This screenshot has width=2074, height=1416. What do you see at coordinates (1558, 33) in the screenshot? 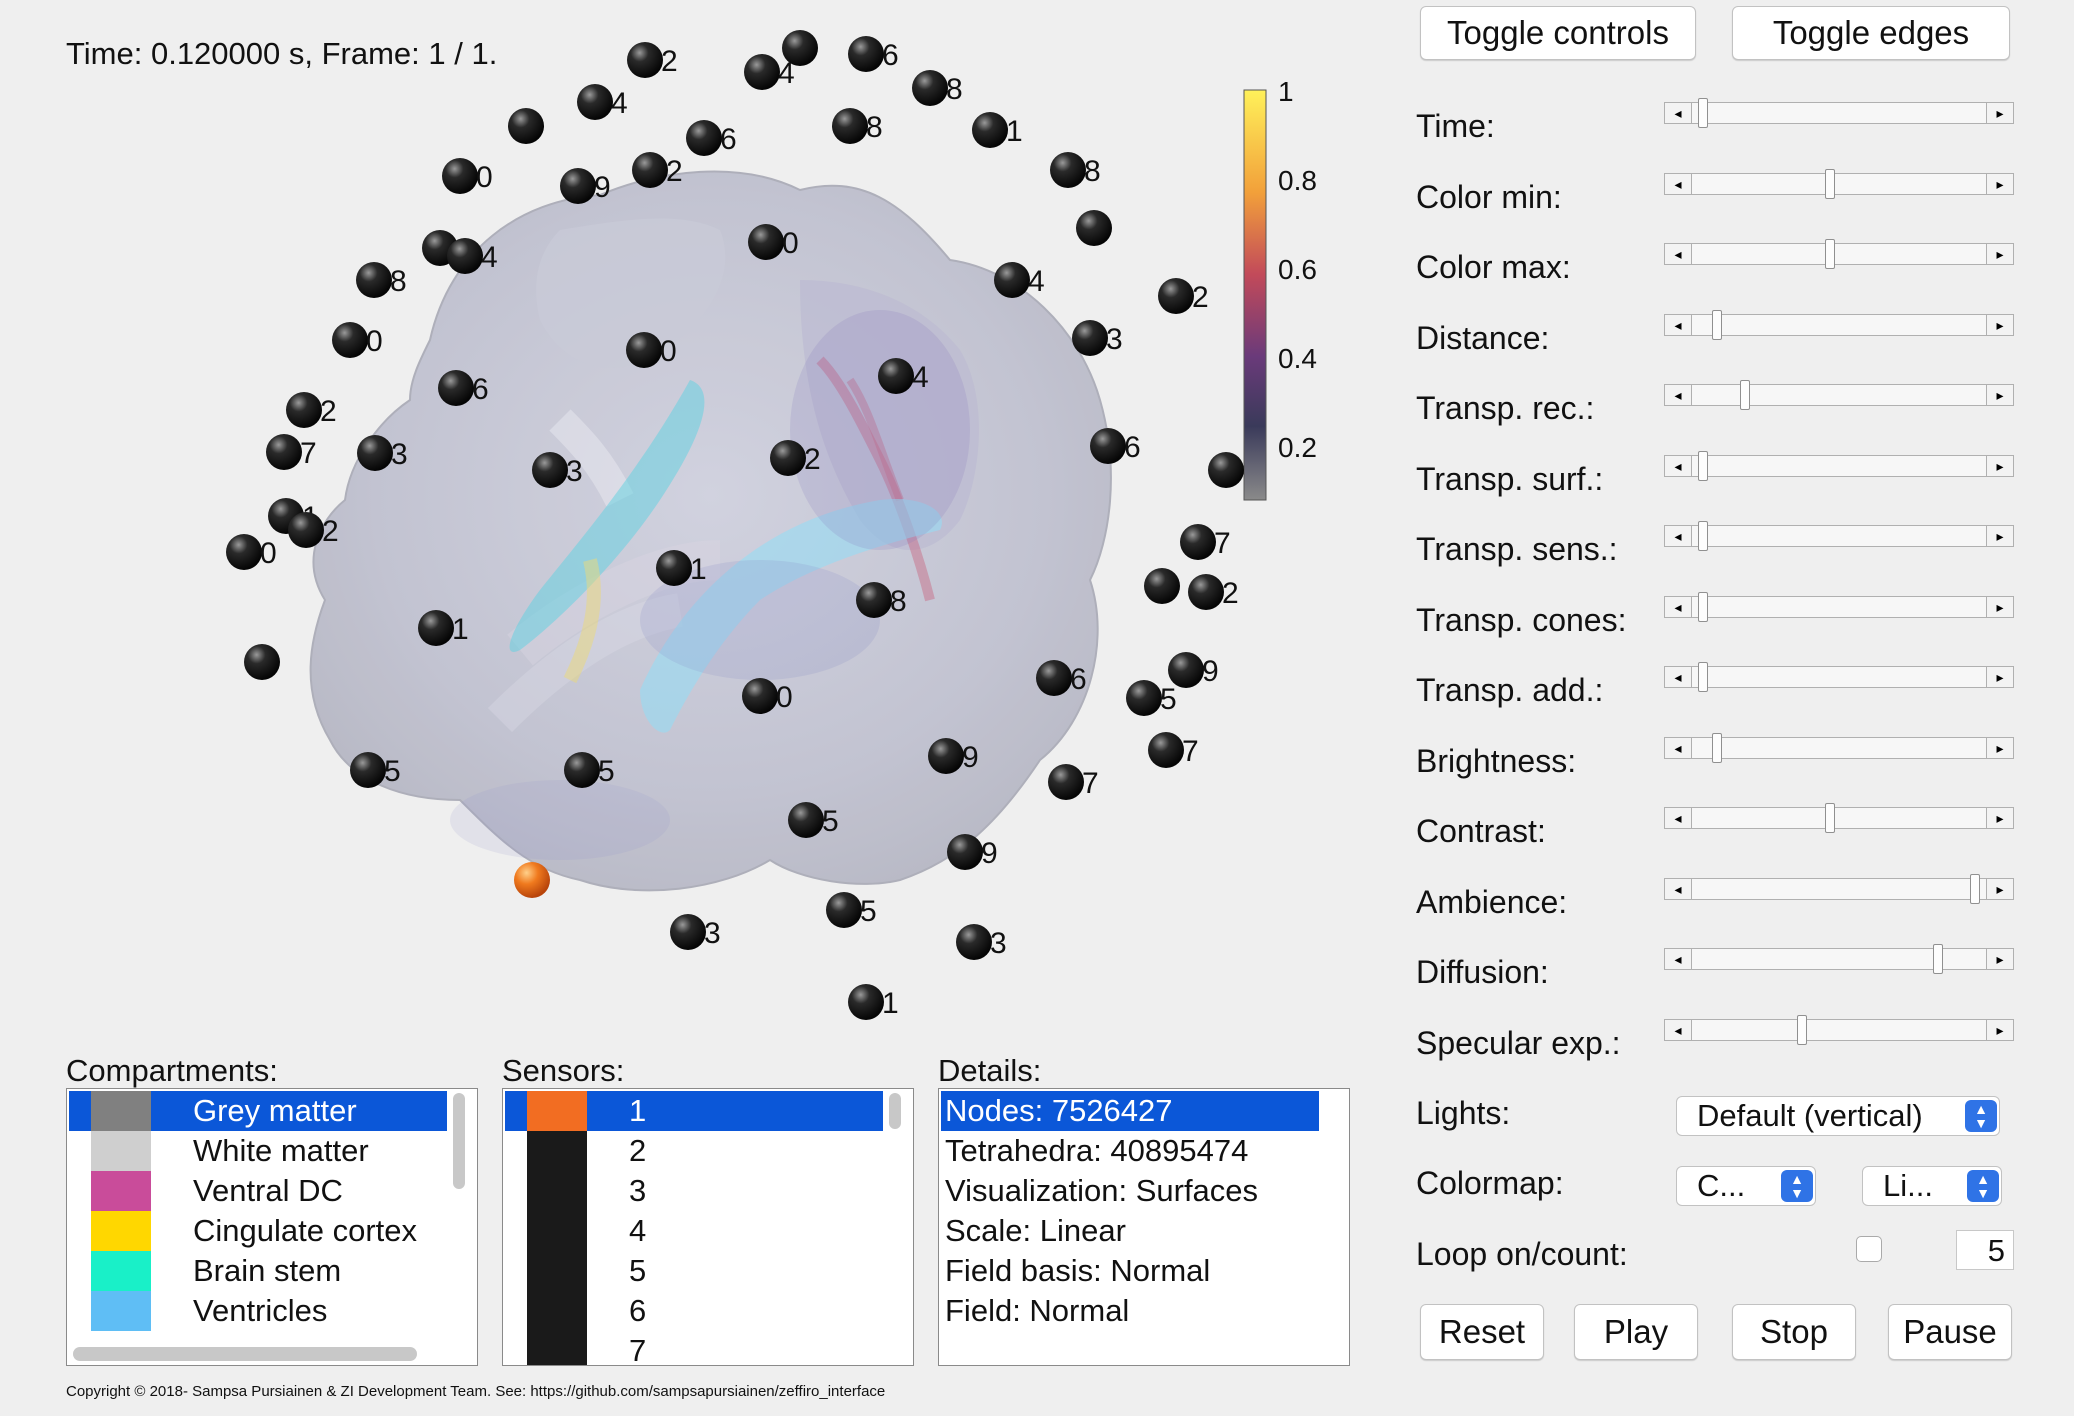
I see `toggle-controls-button: Toggle controls` at bounding box center [1558, 33].